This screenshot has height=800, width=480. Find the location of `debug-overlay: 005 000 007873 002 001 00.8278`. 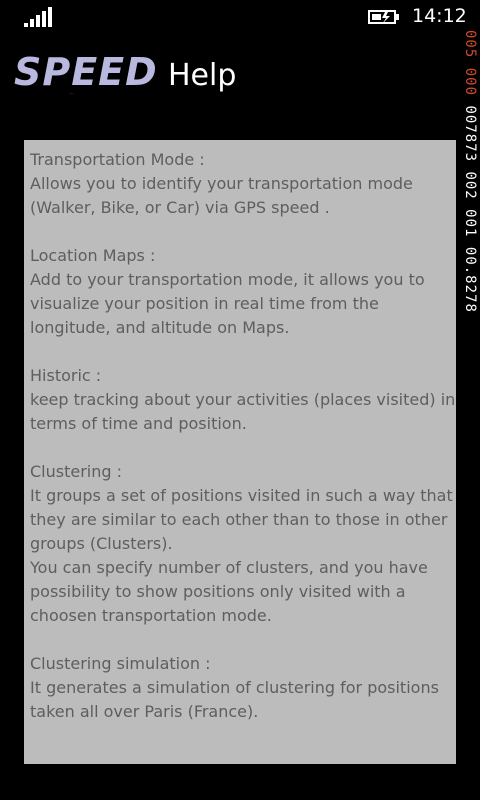

debug-overlay: 005 000 007873 002 001 00.8278 is located at coordinates (471, 215).